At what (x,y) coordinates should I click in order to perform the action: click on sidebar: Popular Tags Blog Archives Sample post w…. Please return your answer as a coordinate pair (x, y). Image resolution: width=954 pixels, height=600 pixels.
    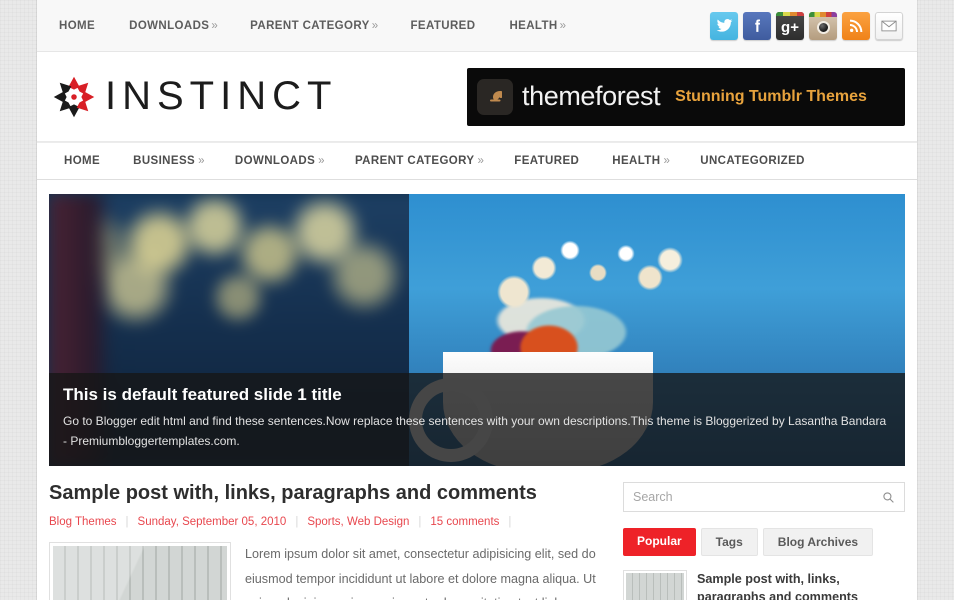
    Looking at the image, I should click on (764, 541).